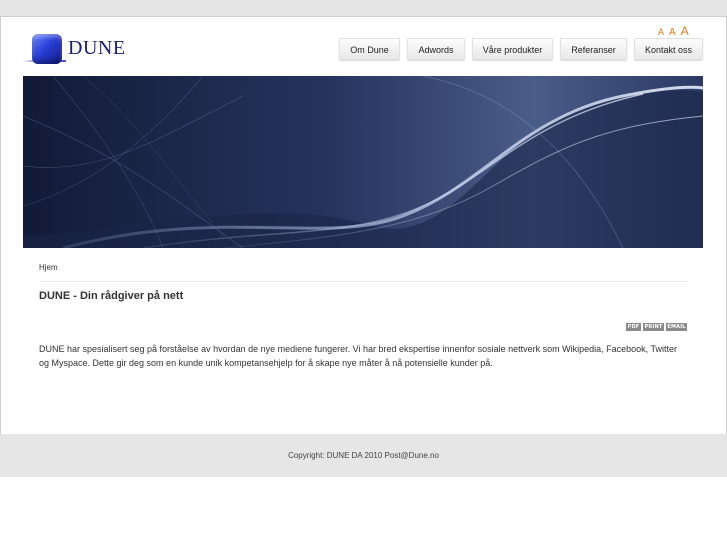 The image size is (727, 545). I want to click on nav-item-om-dune: Om Dune, so click(369, 49).